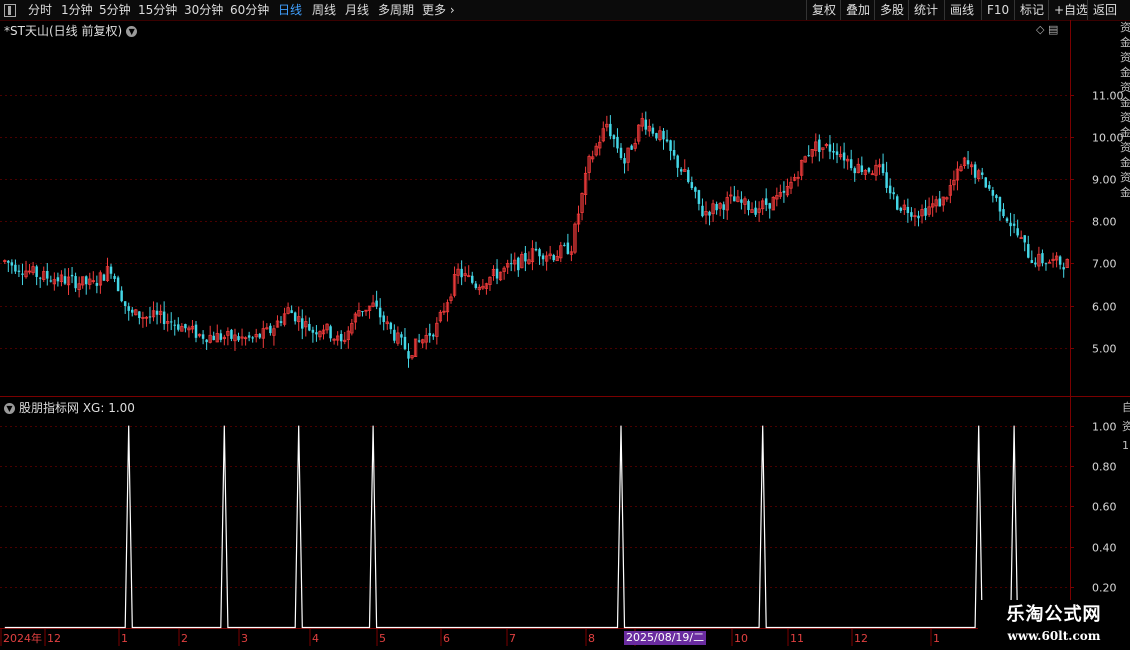 This screenshot has height=650, width=1130. I want to click on date-tick-label: 12, so click(54, 638).